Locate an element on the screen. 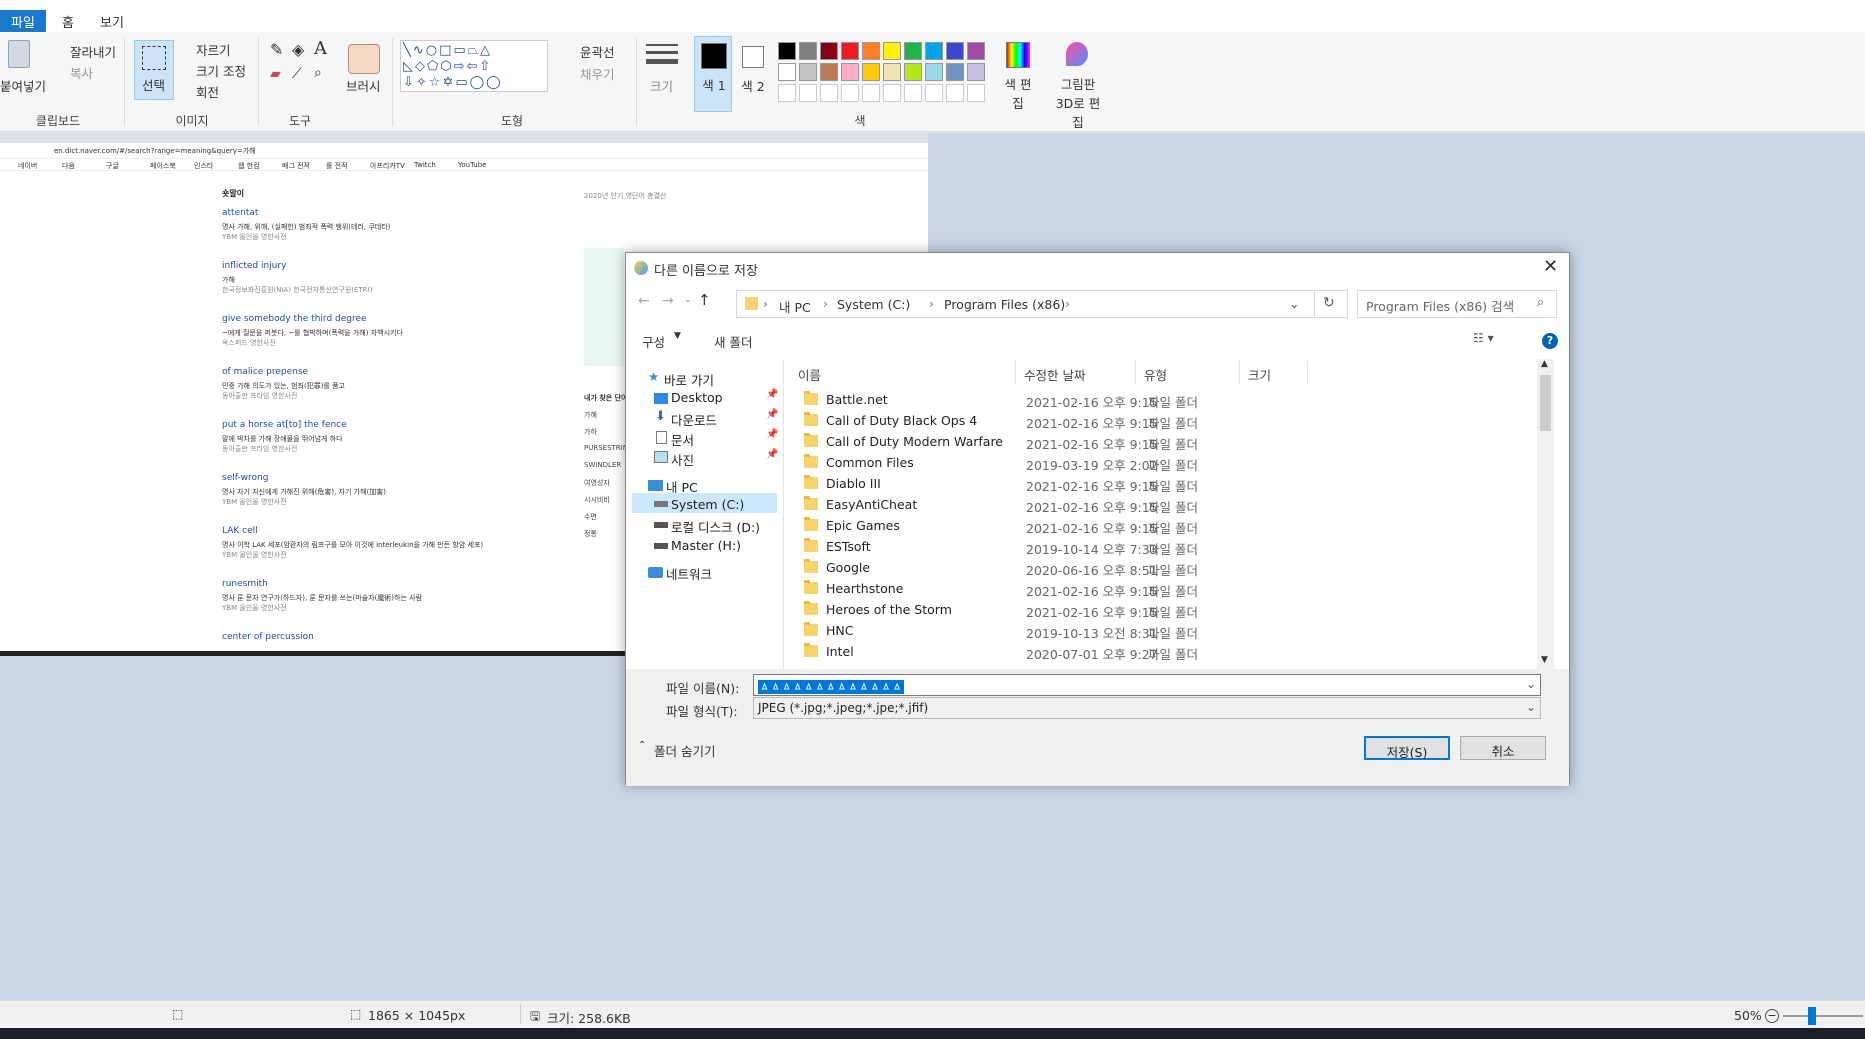 This screenshot has width=1865, height=1039. file-row: Hearthstone 2021-02-16 오후 9:15 파일 폴더 is located at coordinates (1169, 588).